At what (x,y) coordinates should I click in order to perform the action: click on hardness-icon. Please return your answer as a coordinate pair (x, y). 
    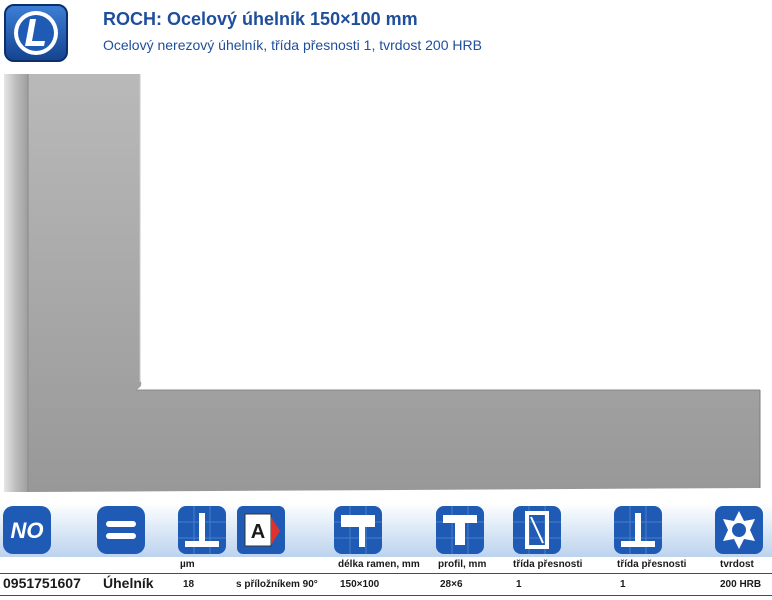
    Looking at the image, I should click on (739, 530).